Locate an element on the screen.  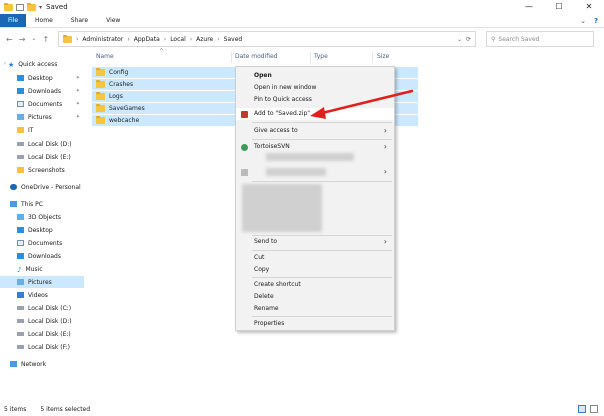
sidebar-item-downloads: Downloads ✦ is located at coordinates (42, 91).